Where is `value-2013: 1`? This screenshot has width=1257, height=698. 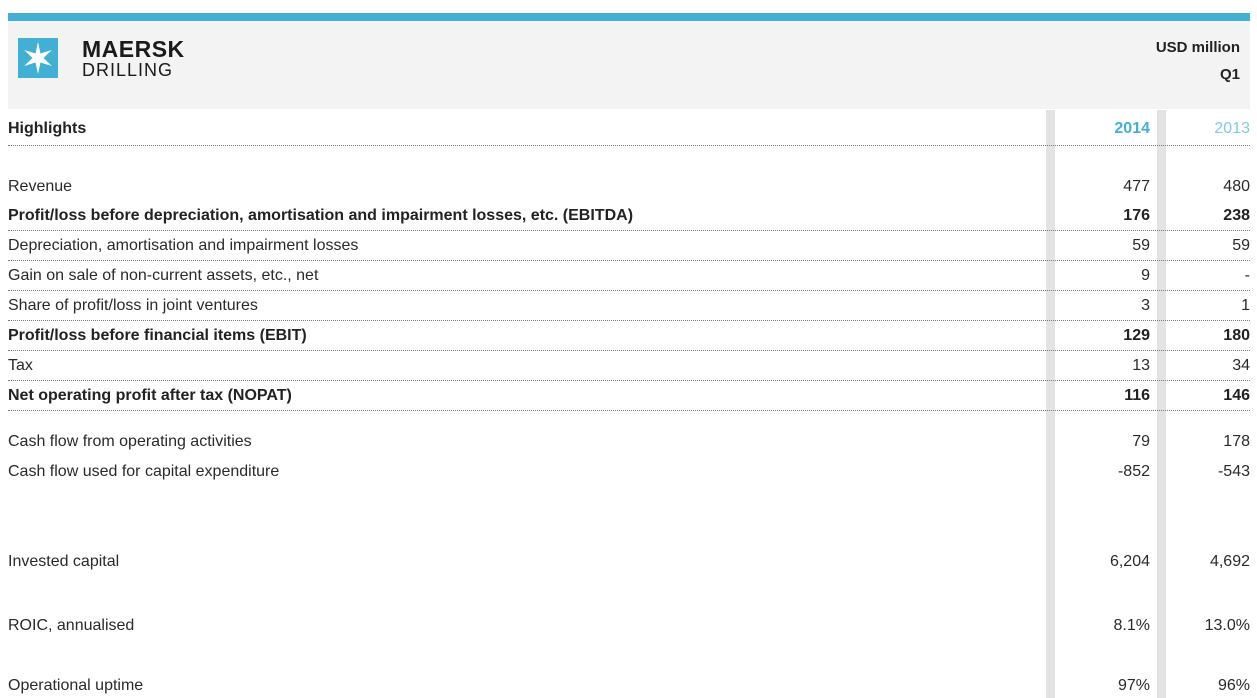 value-2013: 1 is located at coordinates (1245, 305).